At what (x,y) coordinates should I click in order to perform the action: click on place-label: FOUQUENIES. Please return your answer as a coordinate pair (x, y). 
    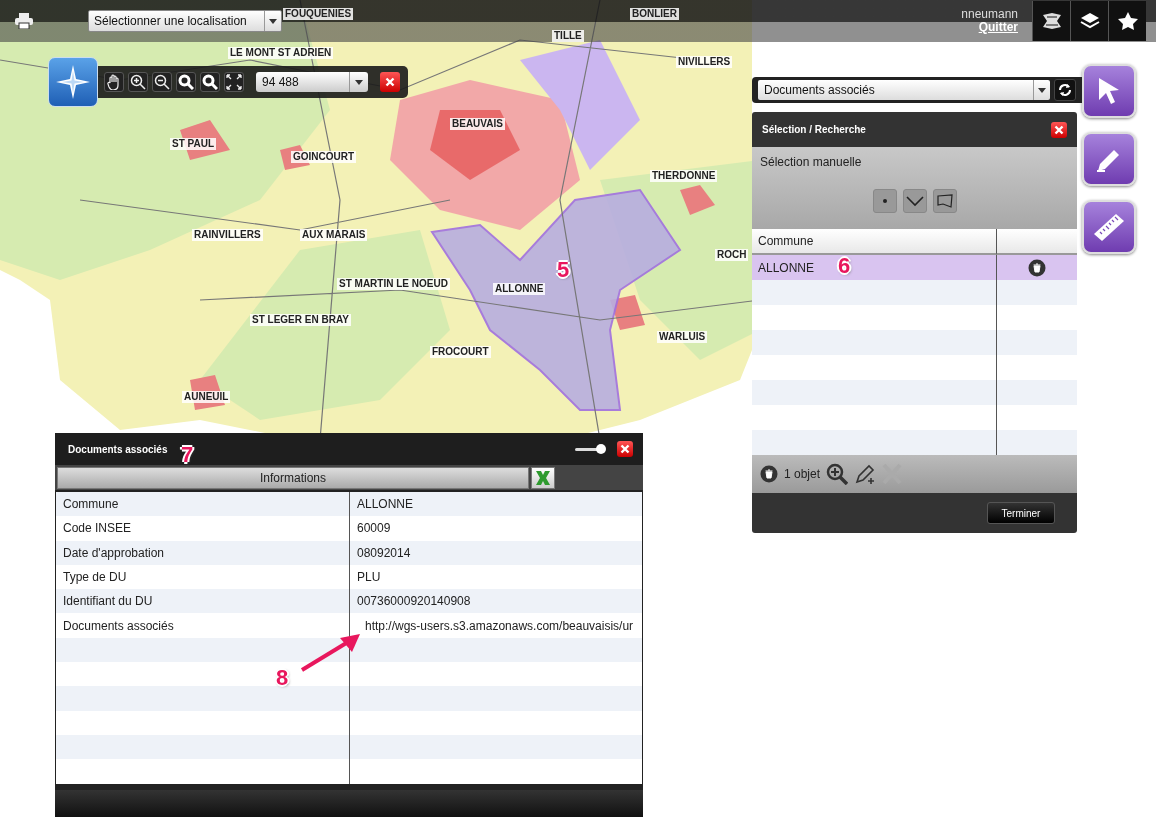
    Looking at the image, I should click on (318, 14).